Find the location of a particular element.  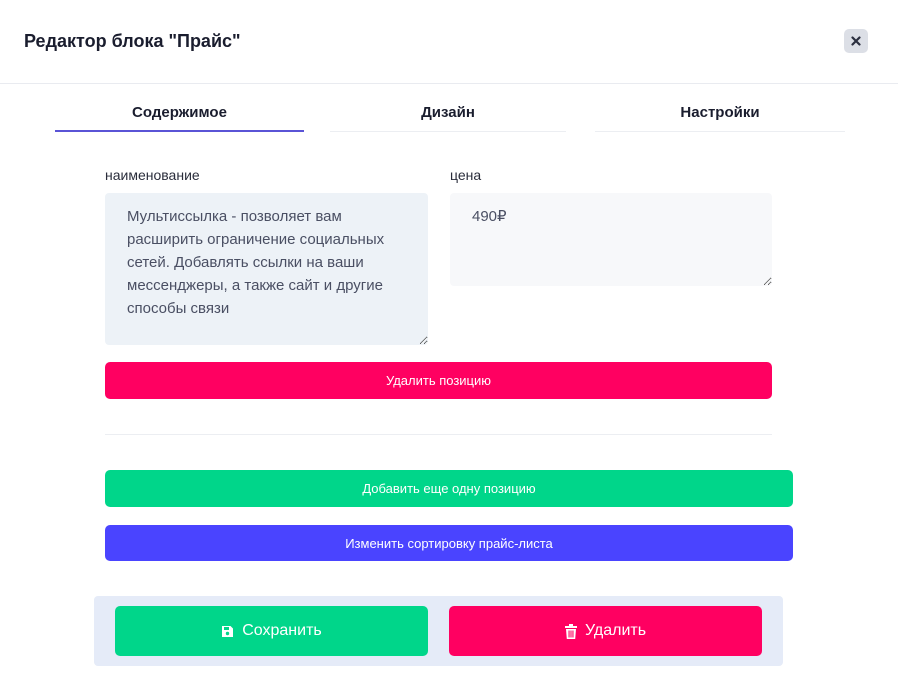

remove-position-button: Удалить позицию is located at coordinates (438, 380).